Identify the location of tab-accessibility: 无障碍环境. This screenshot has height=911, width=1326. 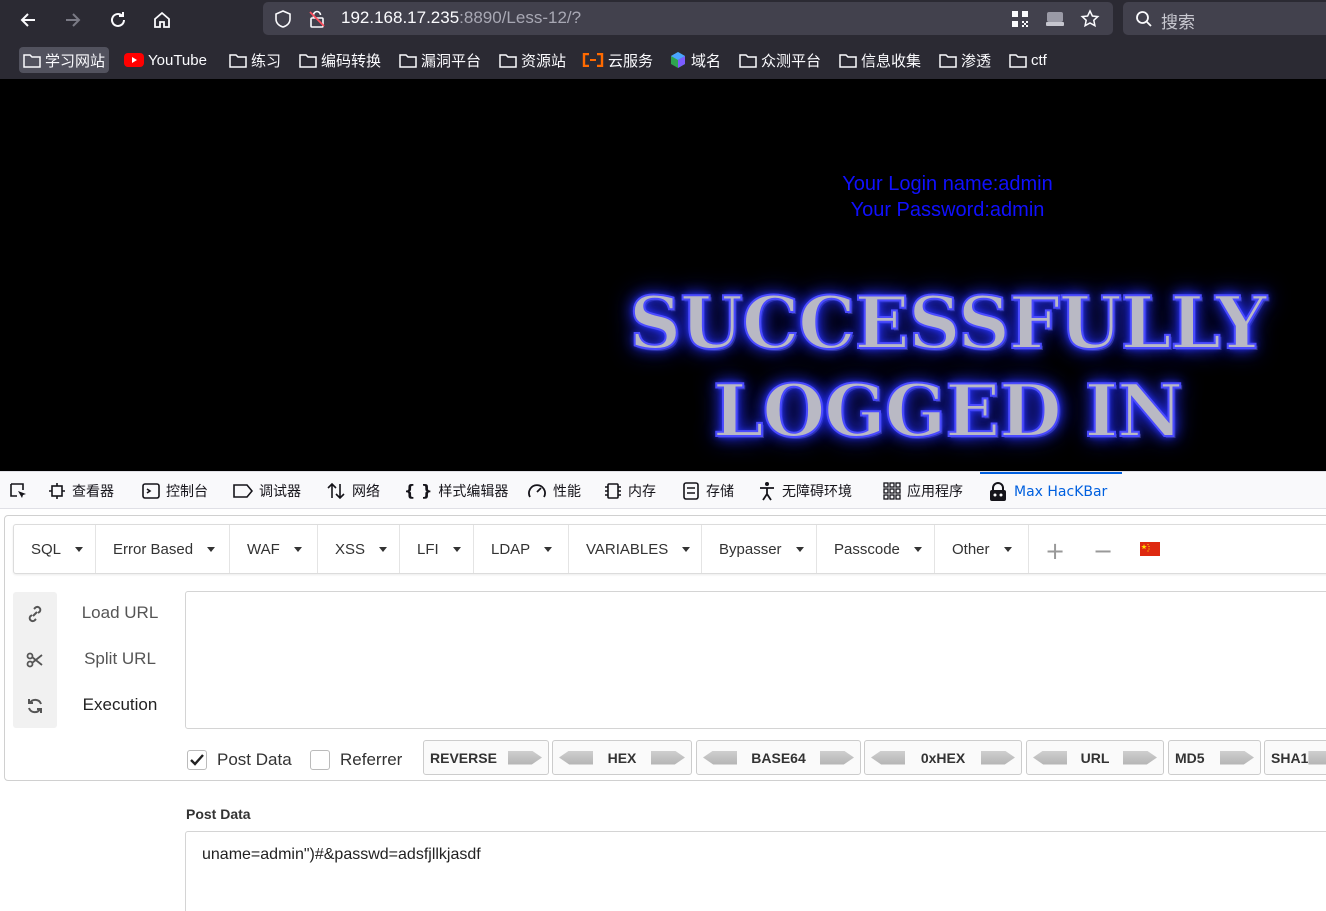
(805, 490).